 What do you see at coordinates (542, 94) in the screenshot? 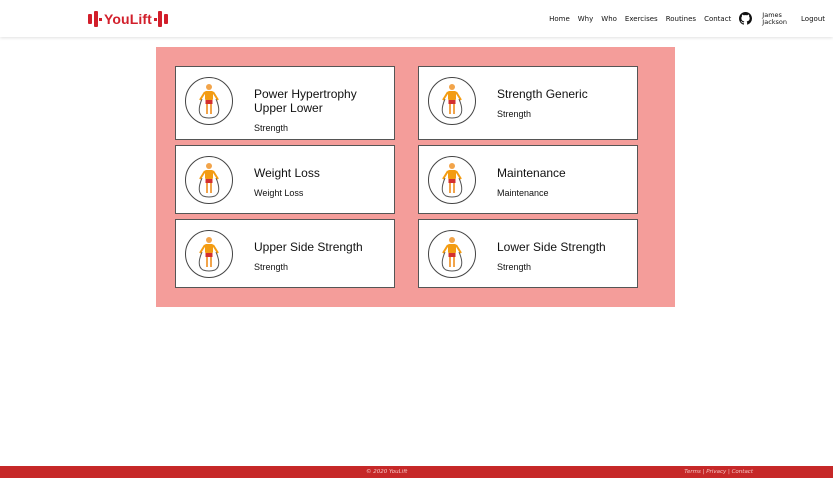
I see `routine-title: Strength Generic` at bounding box center [542, 94].